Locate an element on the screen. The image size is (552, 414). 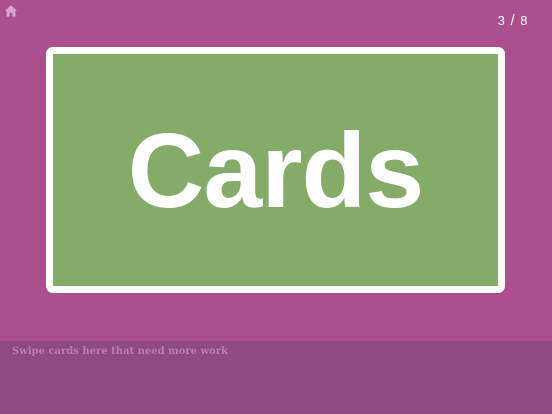
home-button is located at coordinates (11, 11).